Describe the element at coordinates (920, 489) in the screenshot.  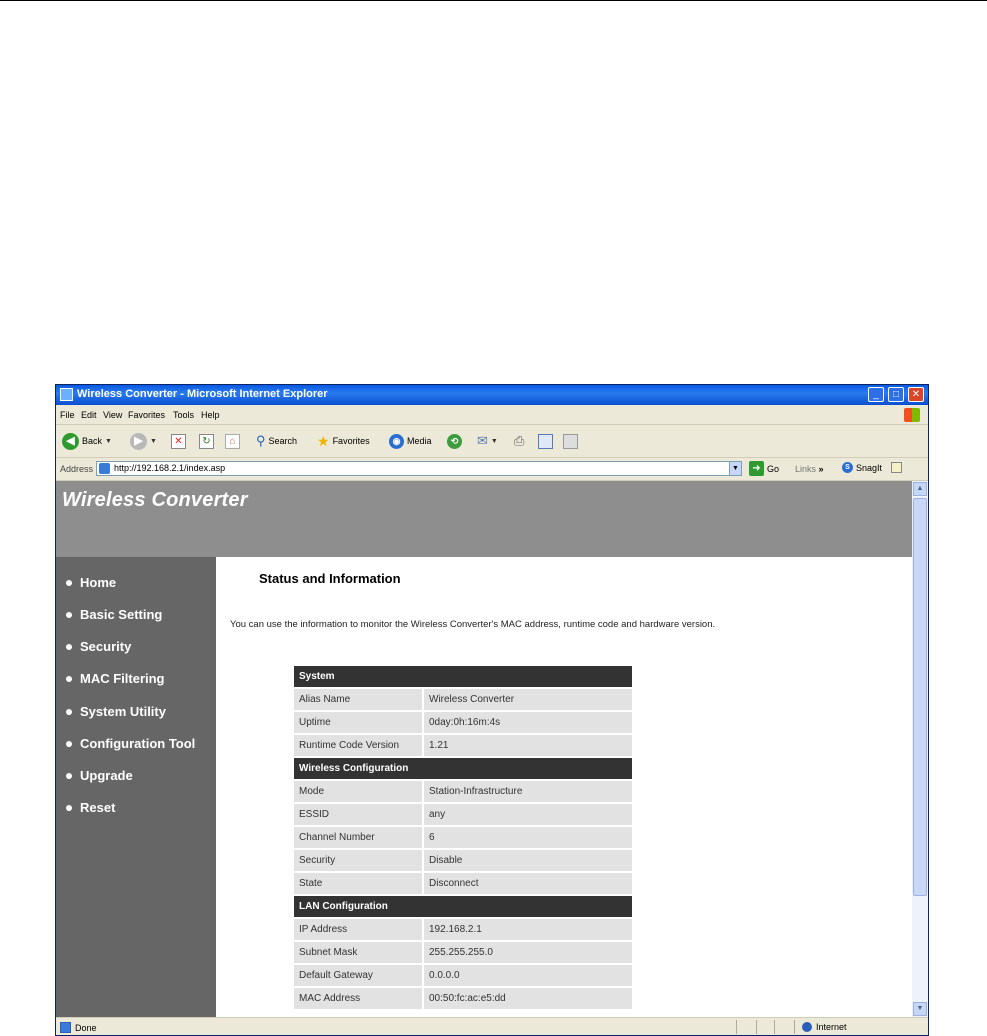
I see `scroll-up-button: ▲` at that location.